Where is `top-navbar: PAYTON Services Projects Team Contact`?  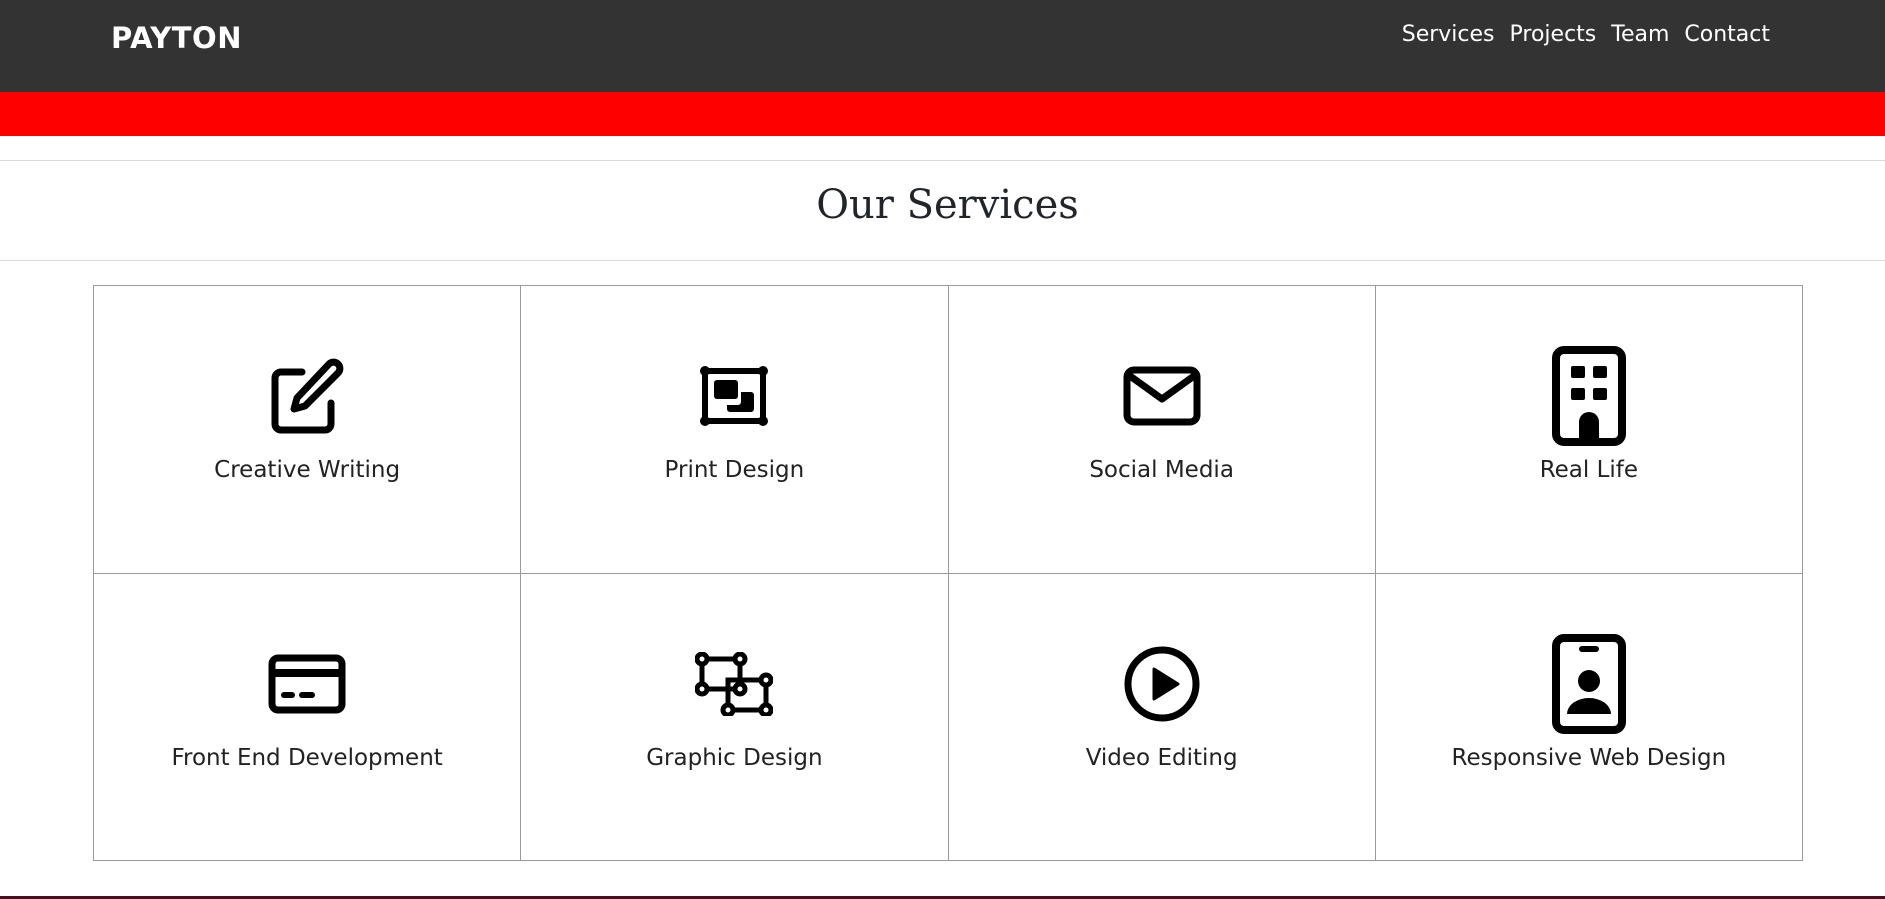
top-navbar: PAYTON Services Projects Team Contact is located at coordinates (942, 46).